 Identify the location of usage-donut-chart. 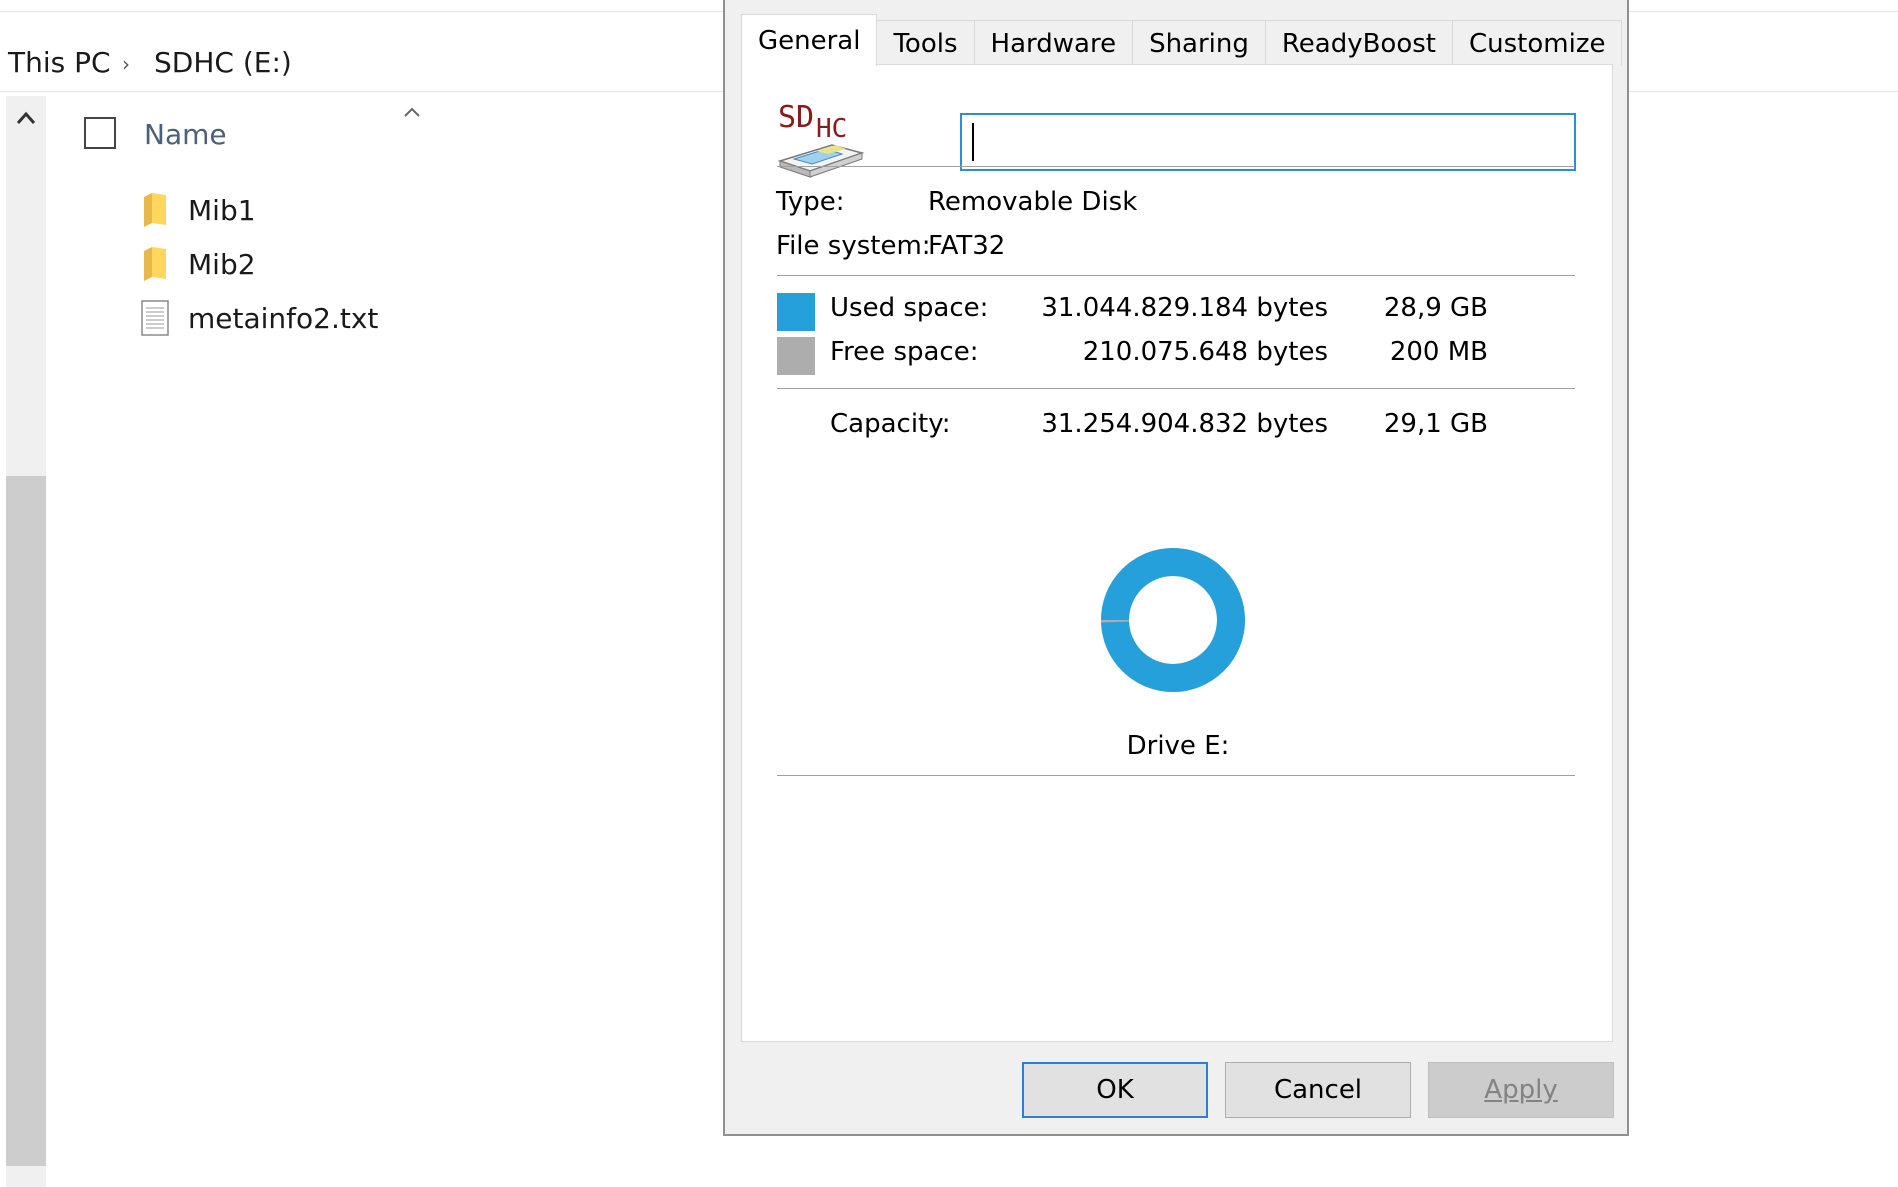
(1173, 620).